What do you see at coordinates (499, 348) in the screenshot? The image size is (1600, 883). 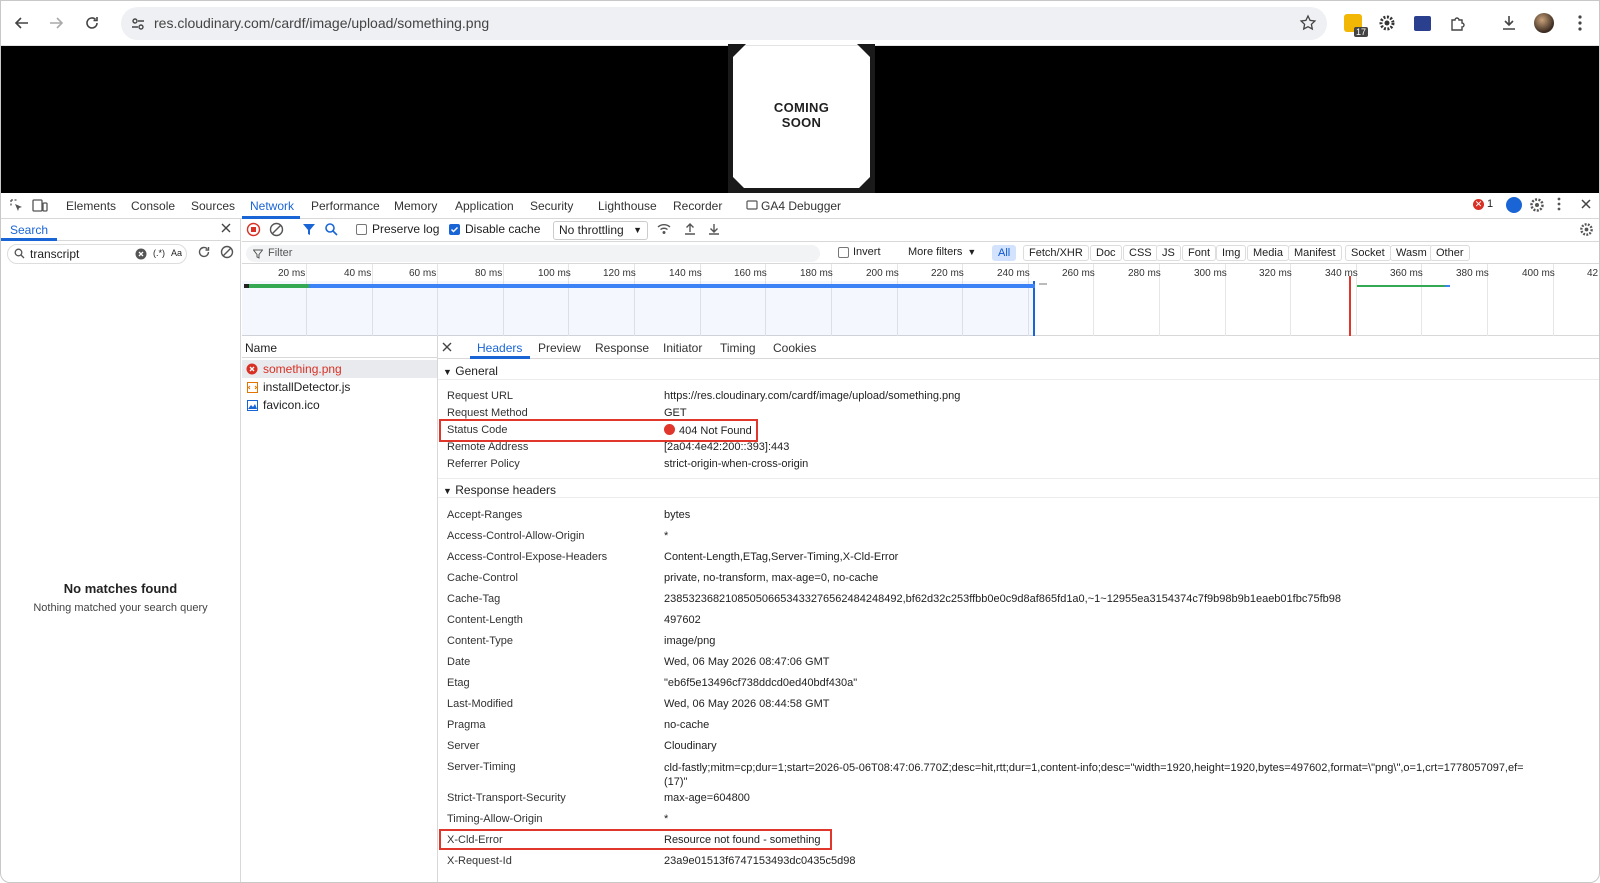 I see `tab-headers: Headers` at bounding box center [499, 348].